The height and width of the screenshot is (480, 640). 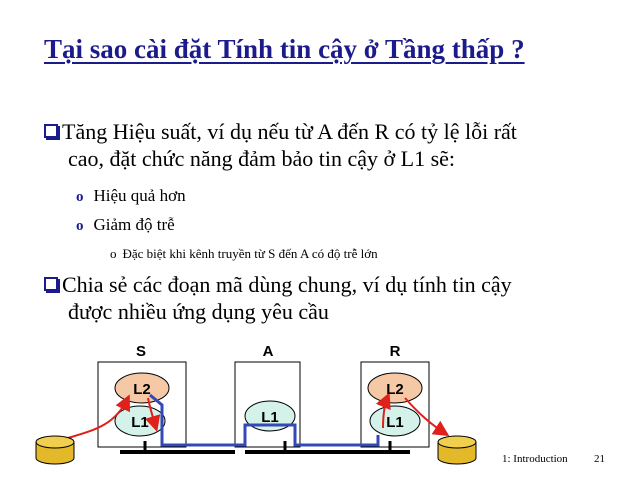 What do you see at coordinates (395, 422) in the screenshot?
I see `r-l1-label: L1` at bounding box center [395, 422].